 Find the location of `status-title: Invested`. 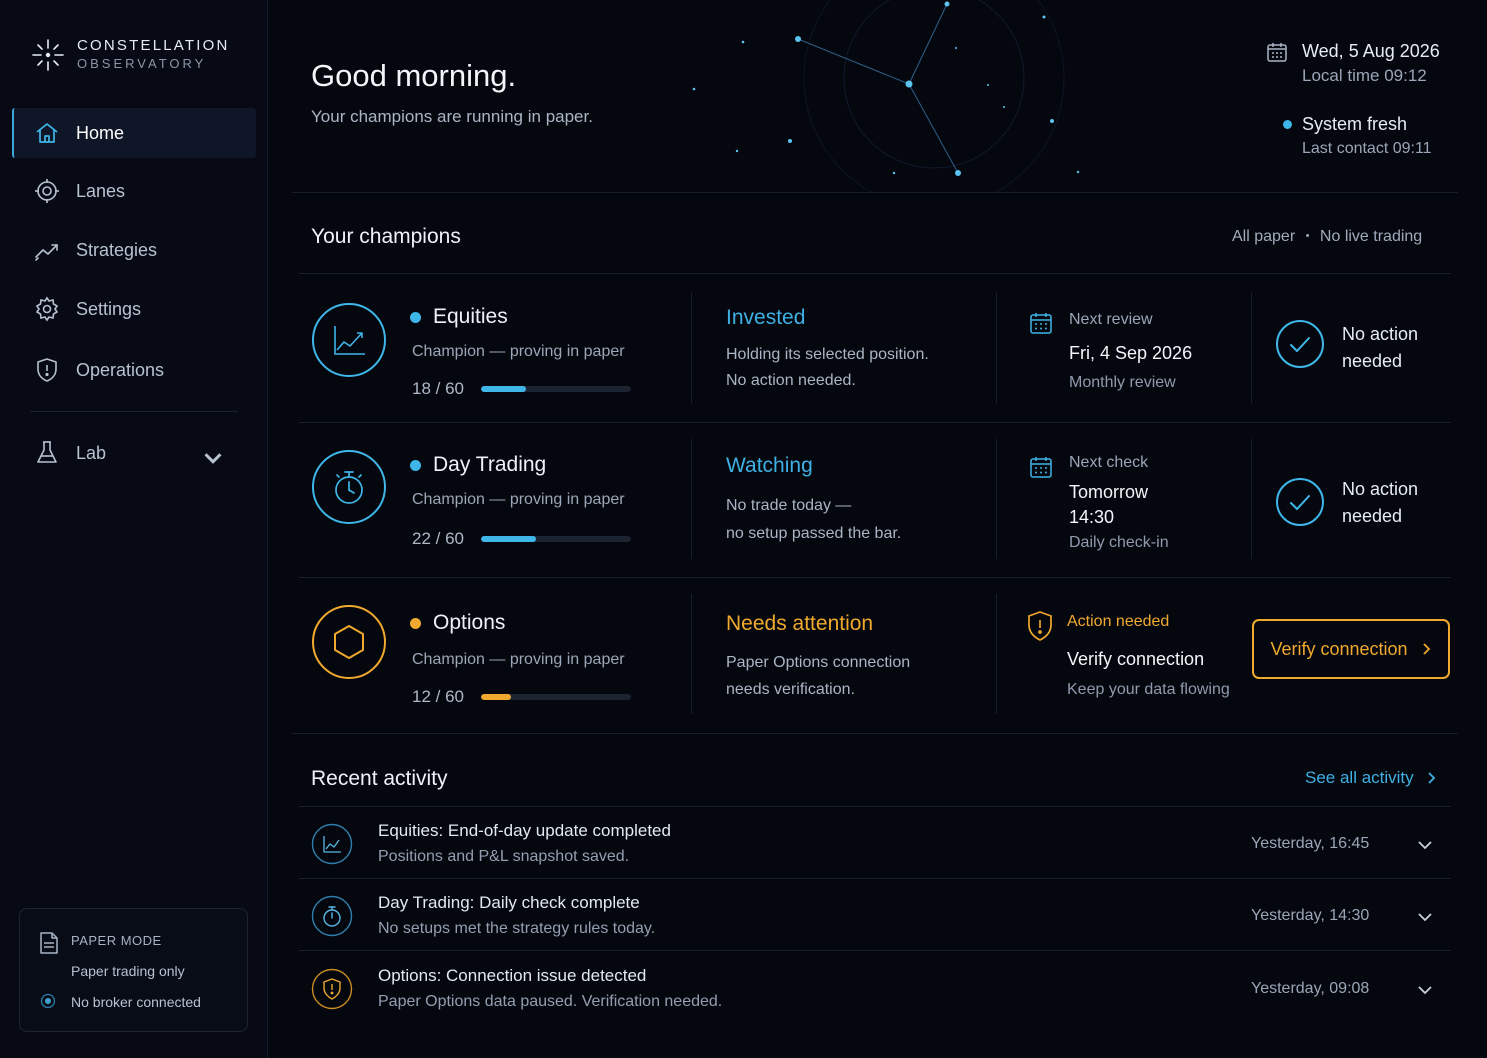

status-title: Invested is located at coordinates (766, 317).